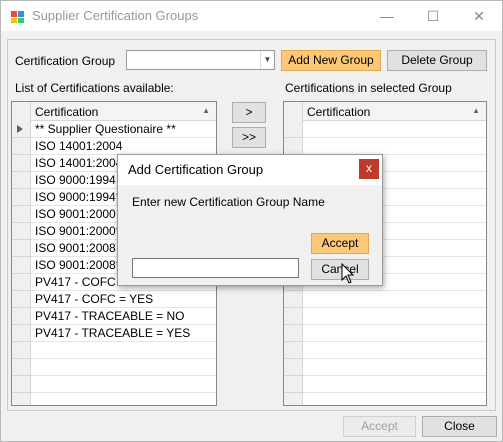 The width and height of the screenshot is (503, 442). Describe the element at coordinates (94, 88) in the screenshot. I see `available-list-label: List of Certifications available:` at that location.